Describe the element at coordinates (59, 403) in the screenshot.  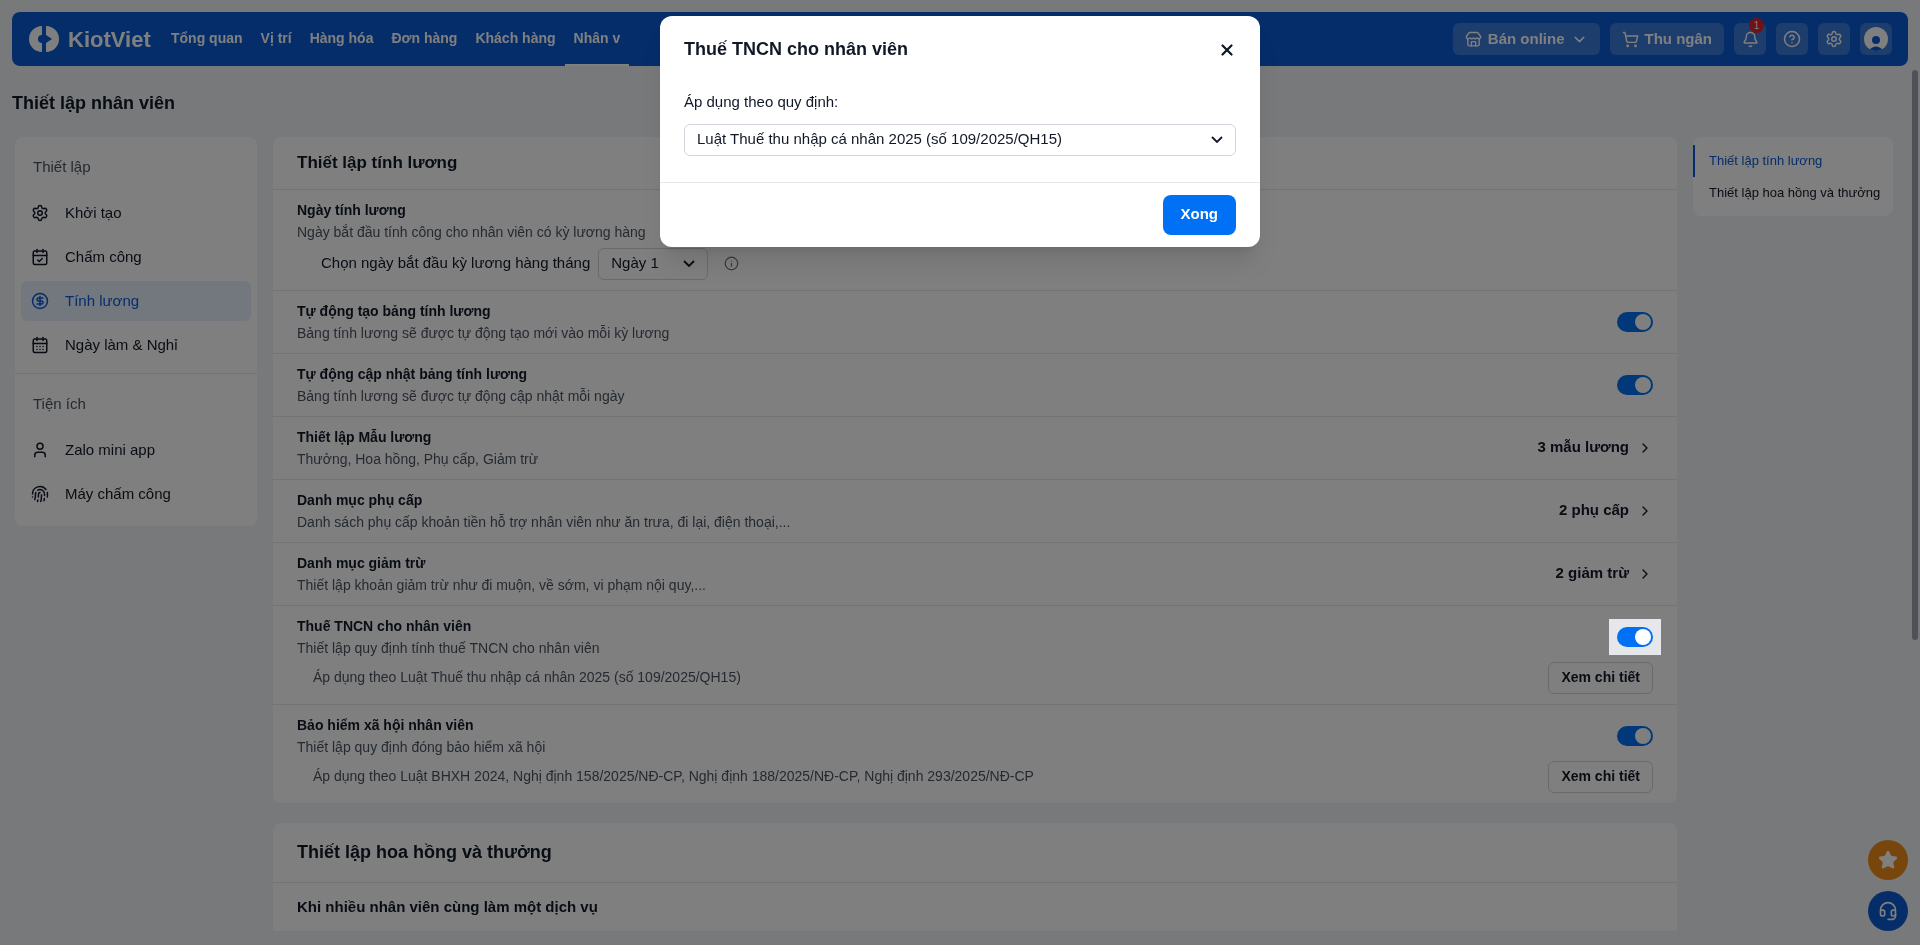
I see `sidebar-section-title: Tiện ích` at that location.